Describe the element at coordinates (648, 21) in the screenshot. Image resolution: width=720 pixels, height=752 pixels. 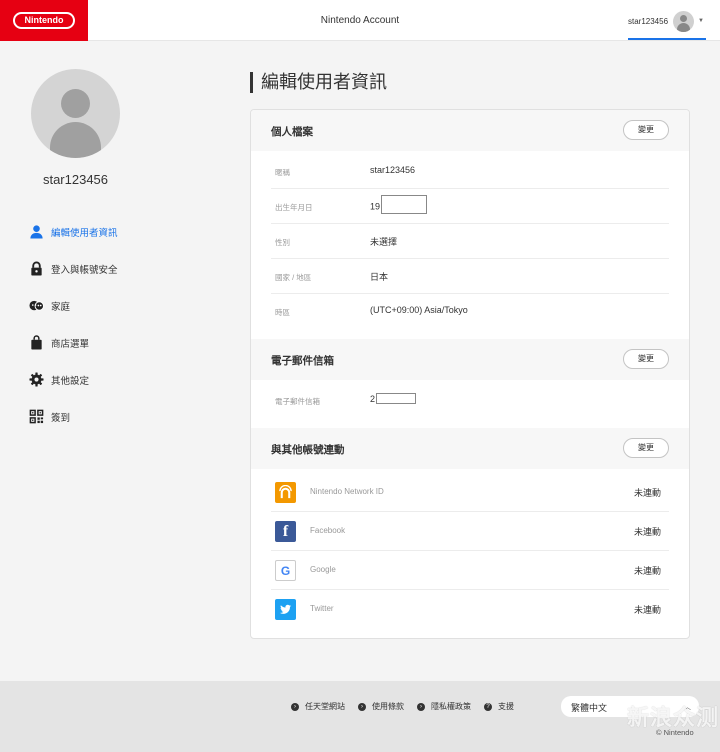
I see `header-username: star123456` at that location.